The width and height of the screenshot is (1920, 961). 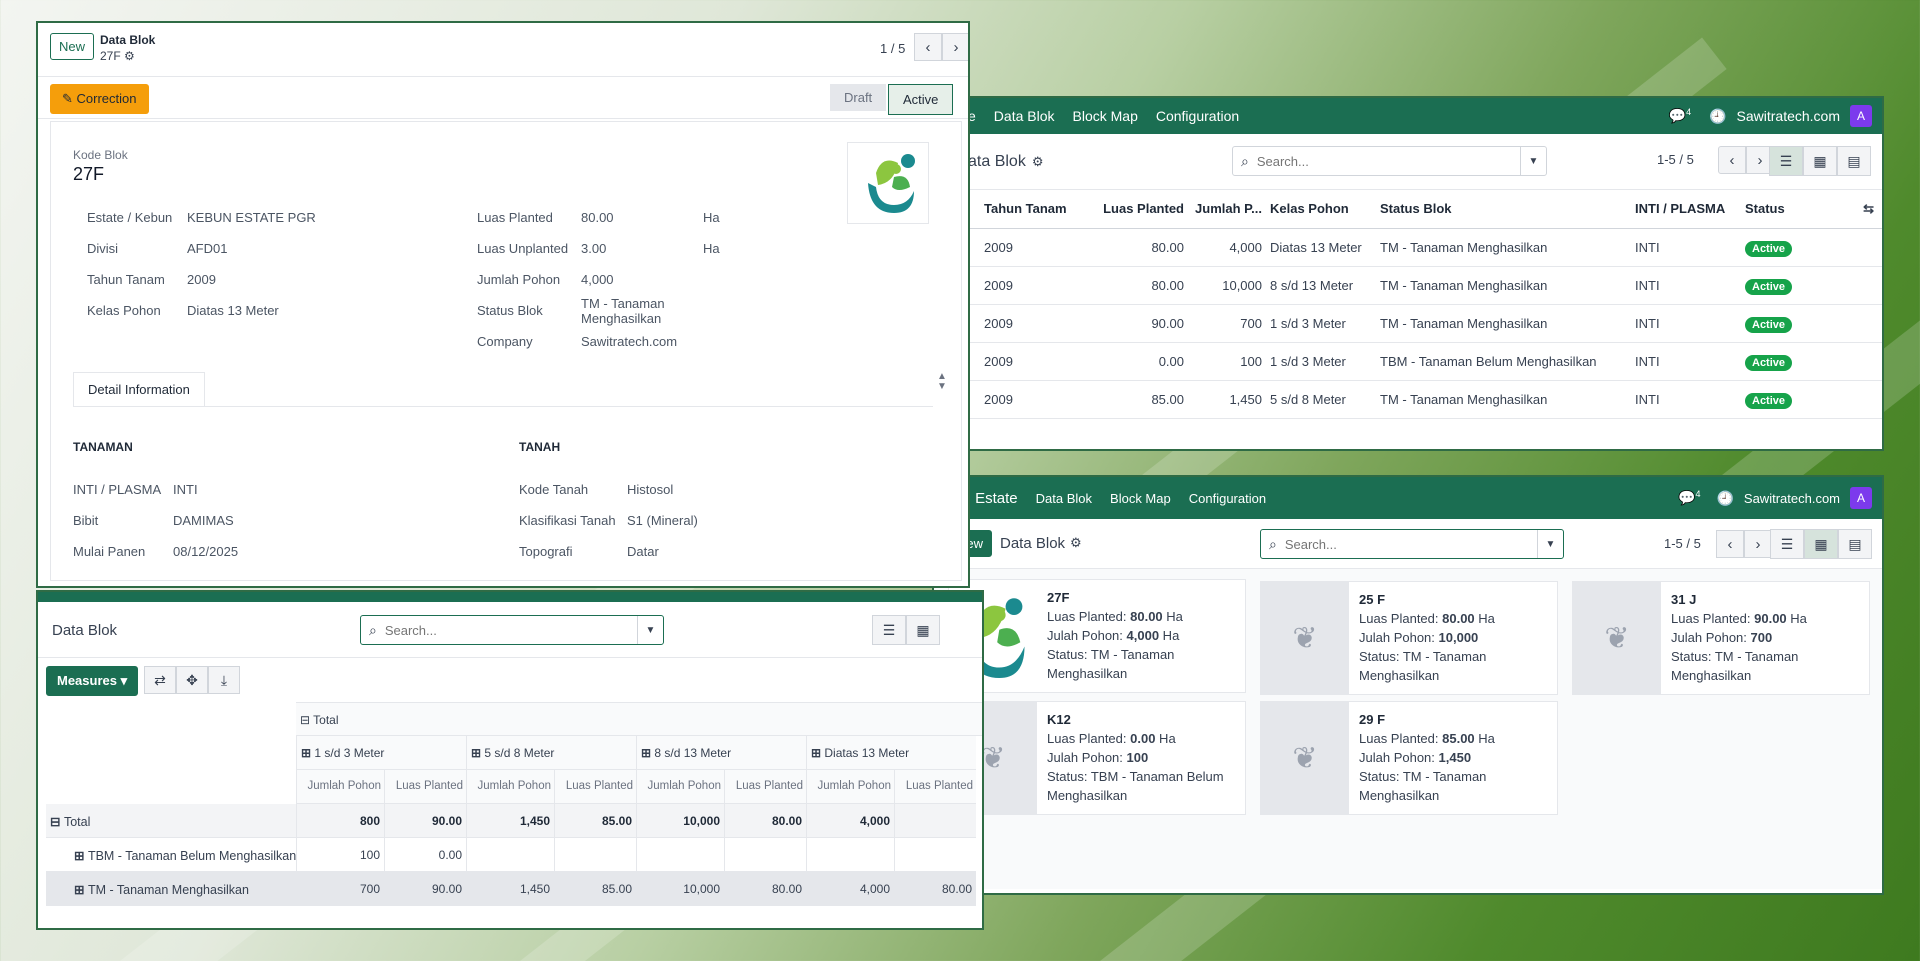 I want to click on pivot-row-header: ⊞ TBM - Tanaman Belum Menghasilkan, so click(x=171, y=855).